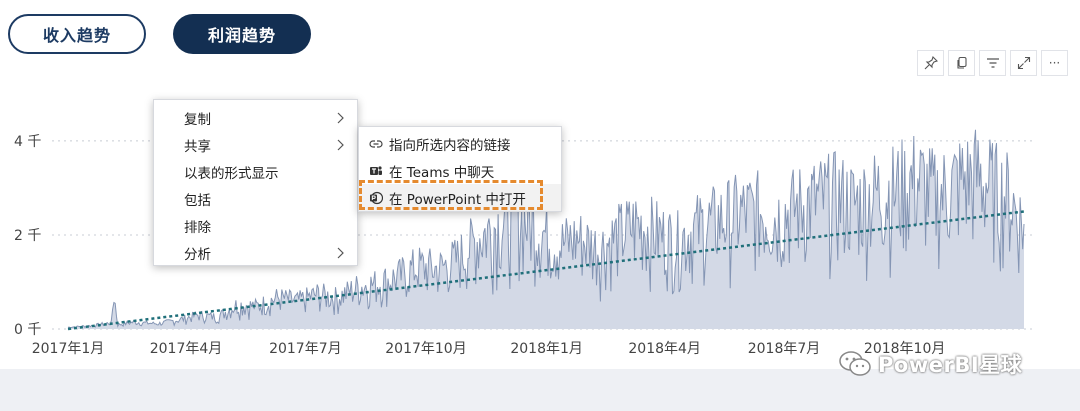 This screenshot has height=411, width=1080. I want to click on x-tick-label: 2017年10月, so click(426, 349).